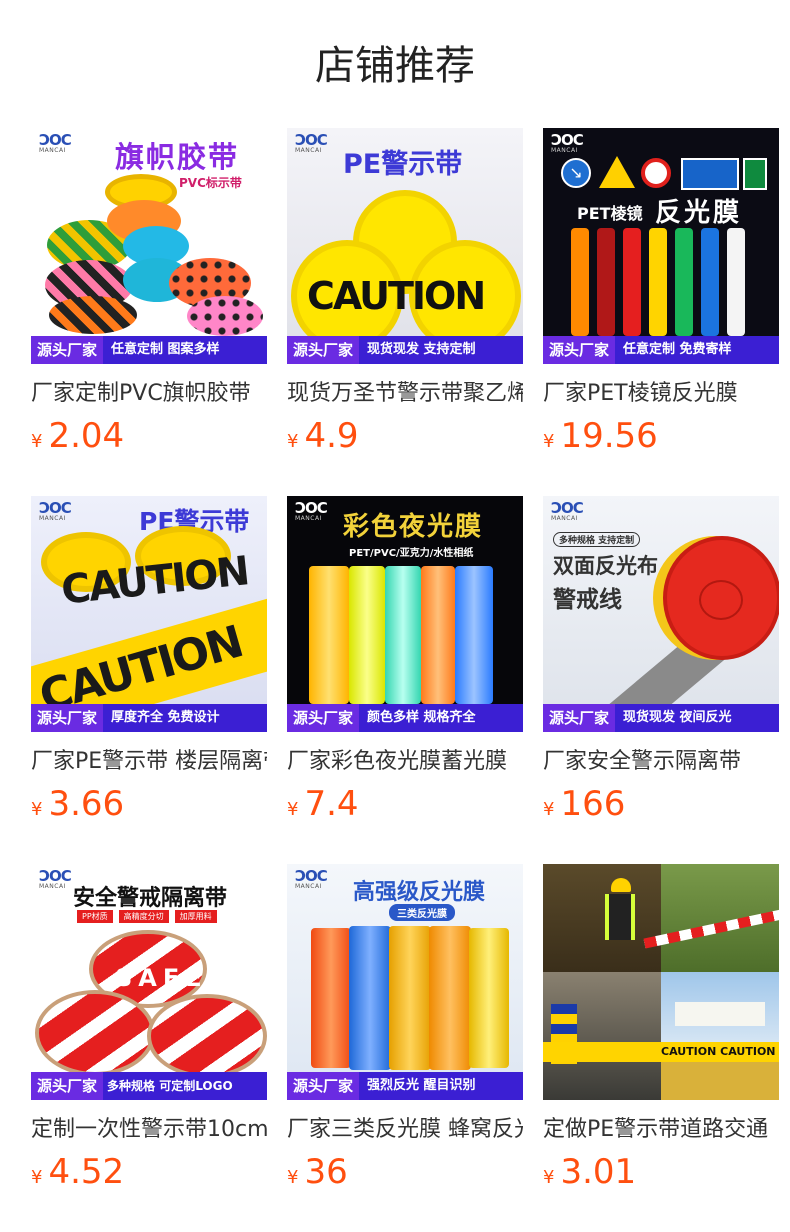  Describe the element at coordinates (86, 1172) in the screenshot. I see `price-value: 4.52` at that location.